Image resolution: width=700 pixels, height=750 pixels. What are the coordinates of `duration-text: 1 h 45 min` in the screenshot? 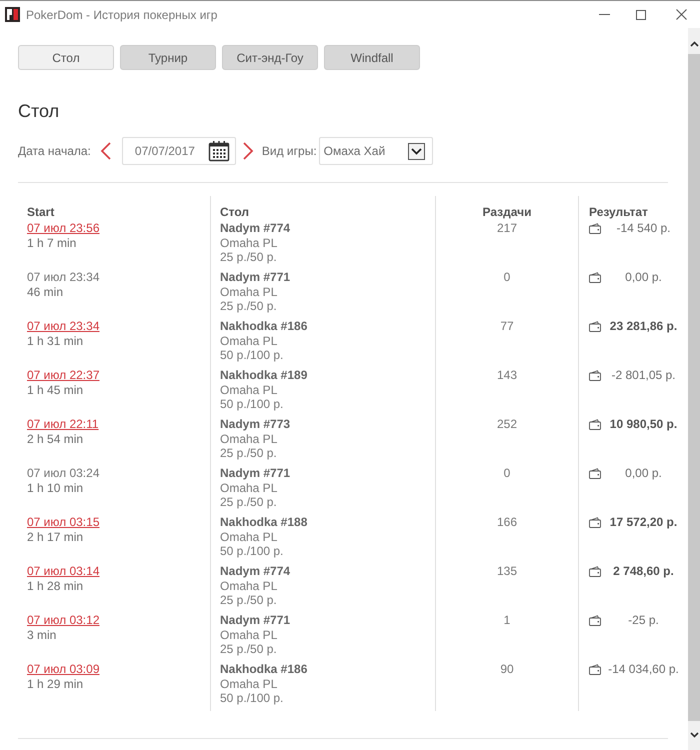 It's located at (55, 389).